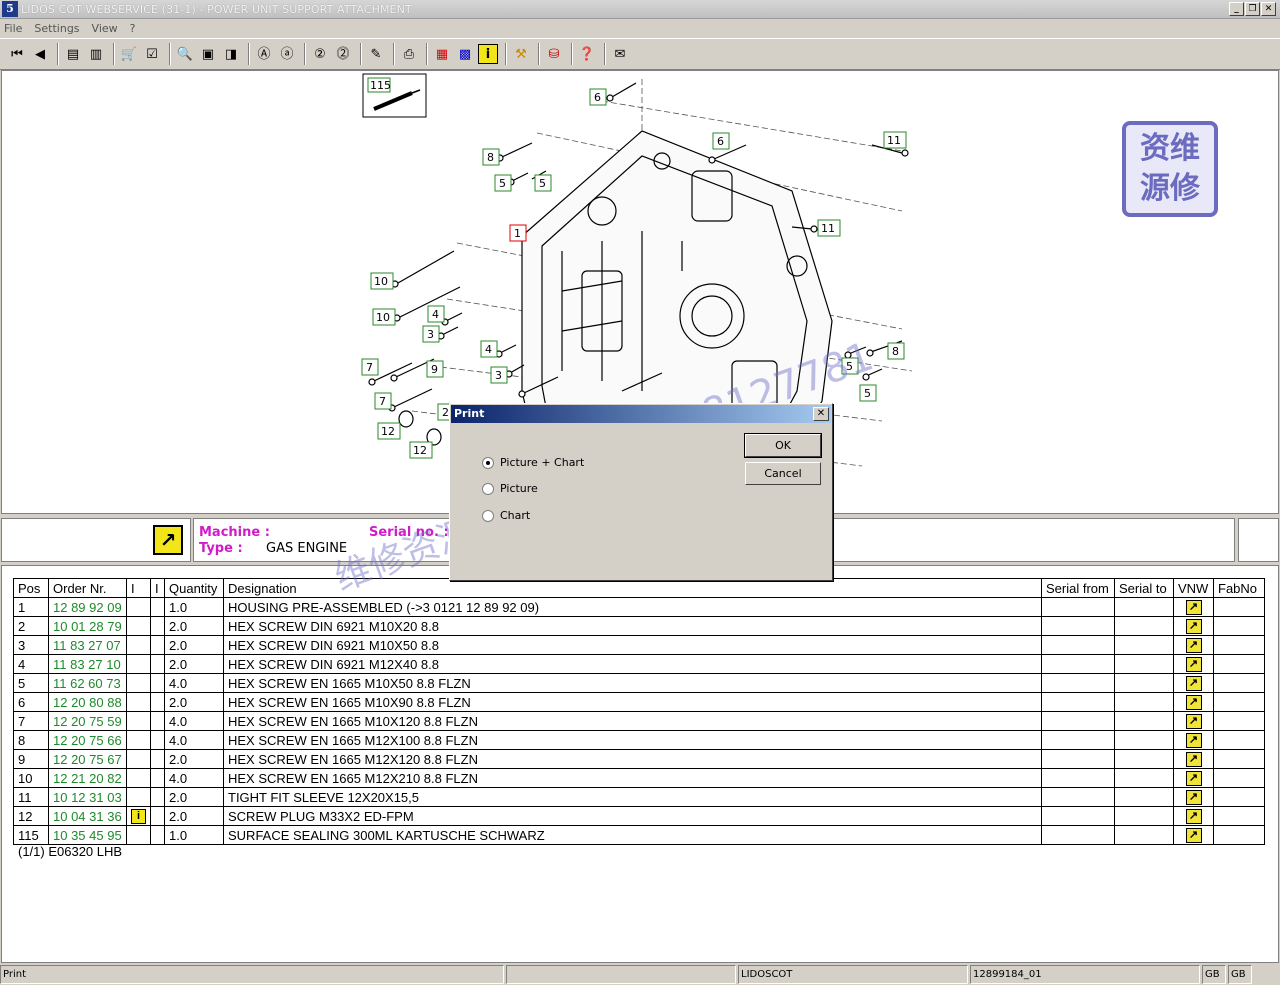 The height and width of the screenshot is (985, 1280). What do you see at coordinates (231, 54) in the screenshot?
I see `page-fit-icon: ◨` at bounding box center [231, 54].